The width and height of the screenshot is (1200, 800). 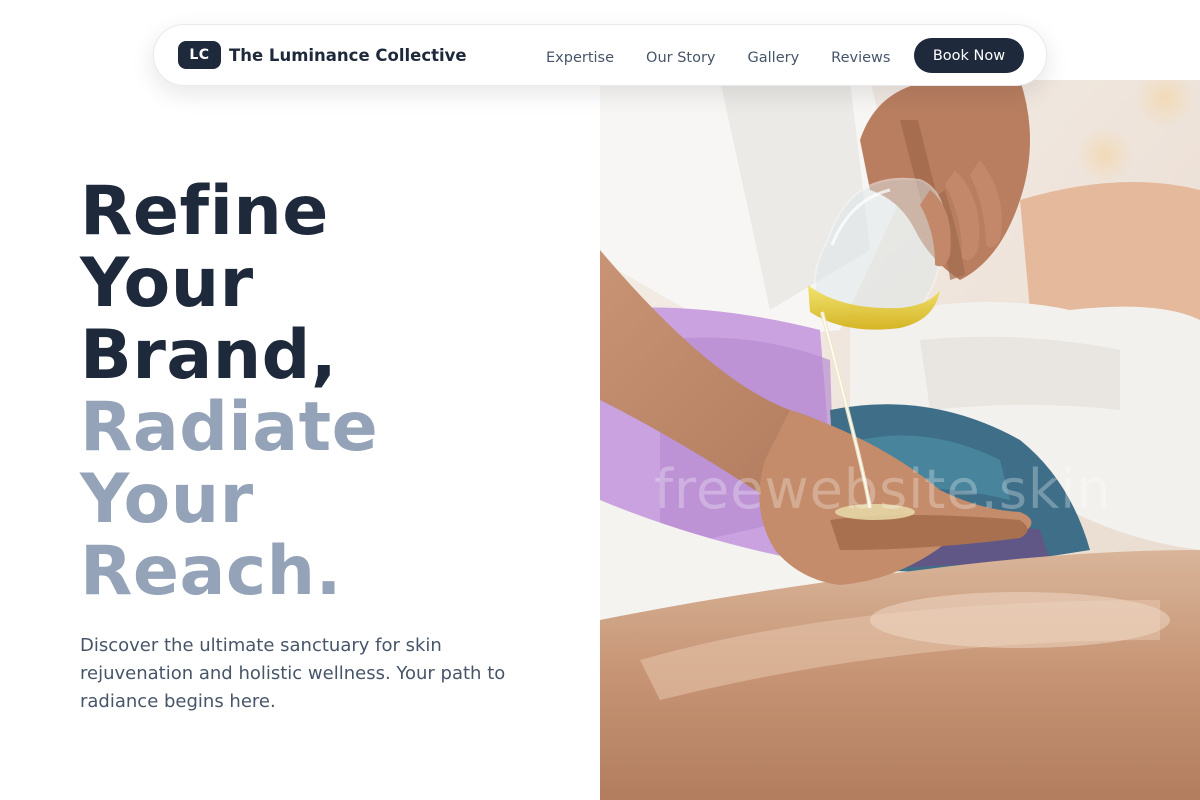 I want to click on nav-item-expertise: Expertise, so click(x=580, y=56).